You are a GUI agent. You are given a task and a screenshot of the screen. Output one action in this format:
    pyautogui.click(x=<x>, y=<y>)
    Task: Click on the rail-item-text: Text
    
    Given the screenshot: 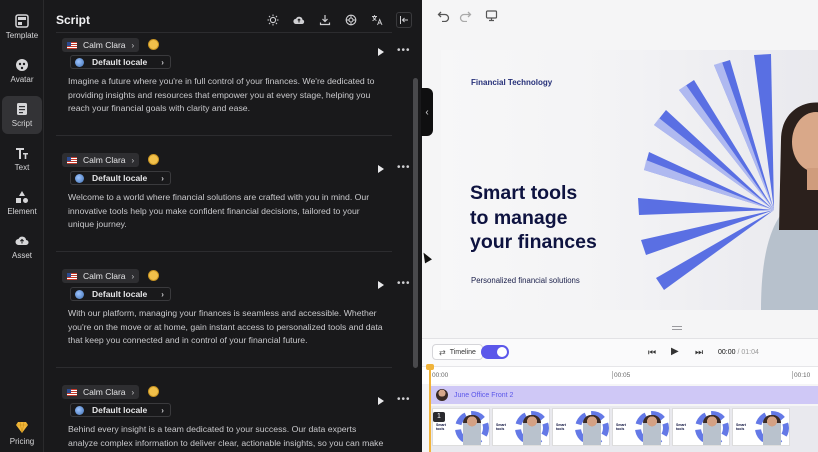 What is the action you would take?
    pyautogui.click(x=22, y=159)
    